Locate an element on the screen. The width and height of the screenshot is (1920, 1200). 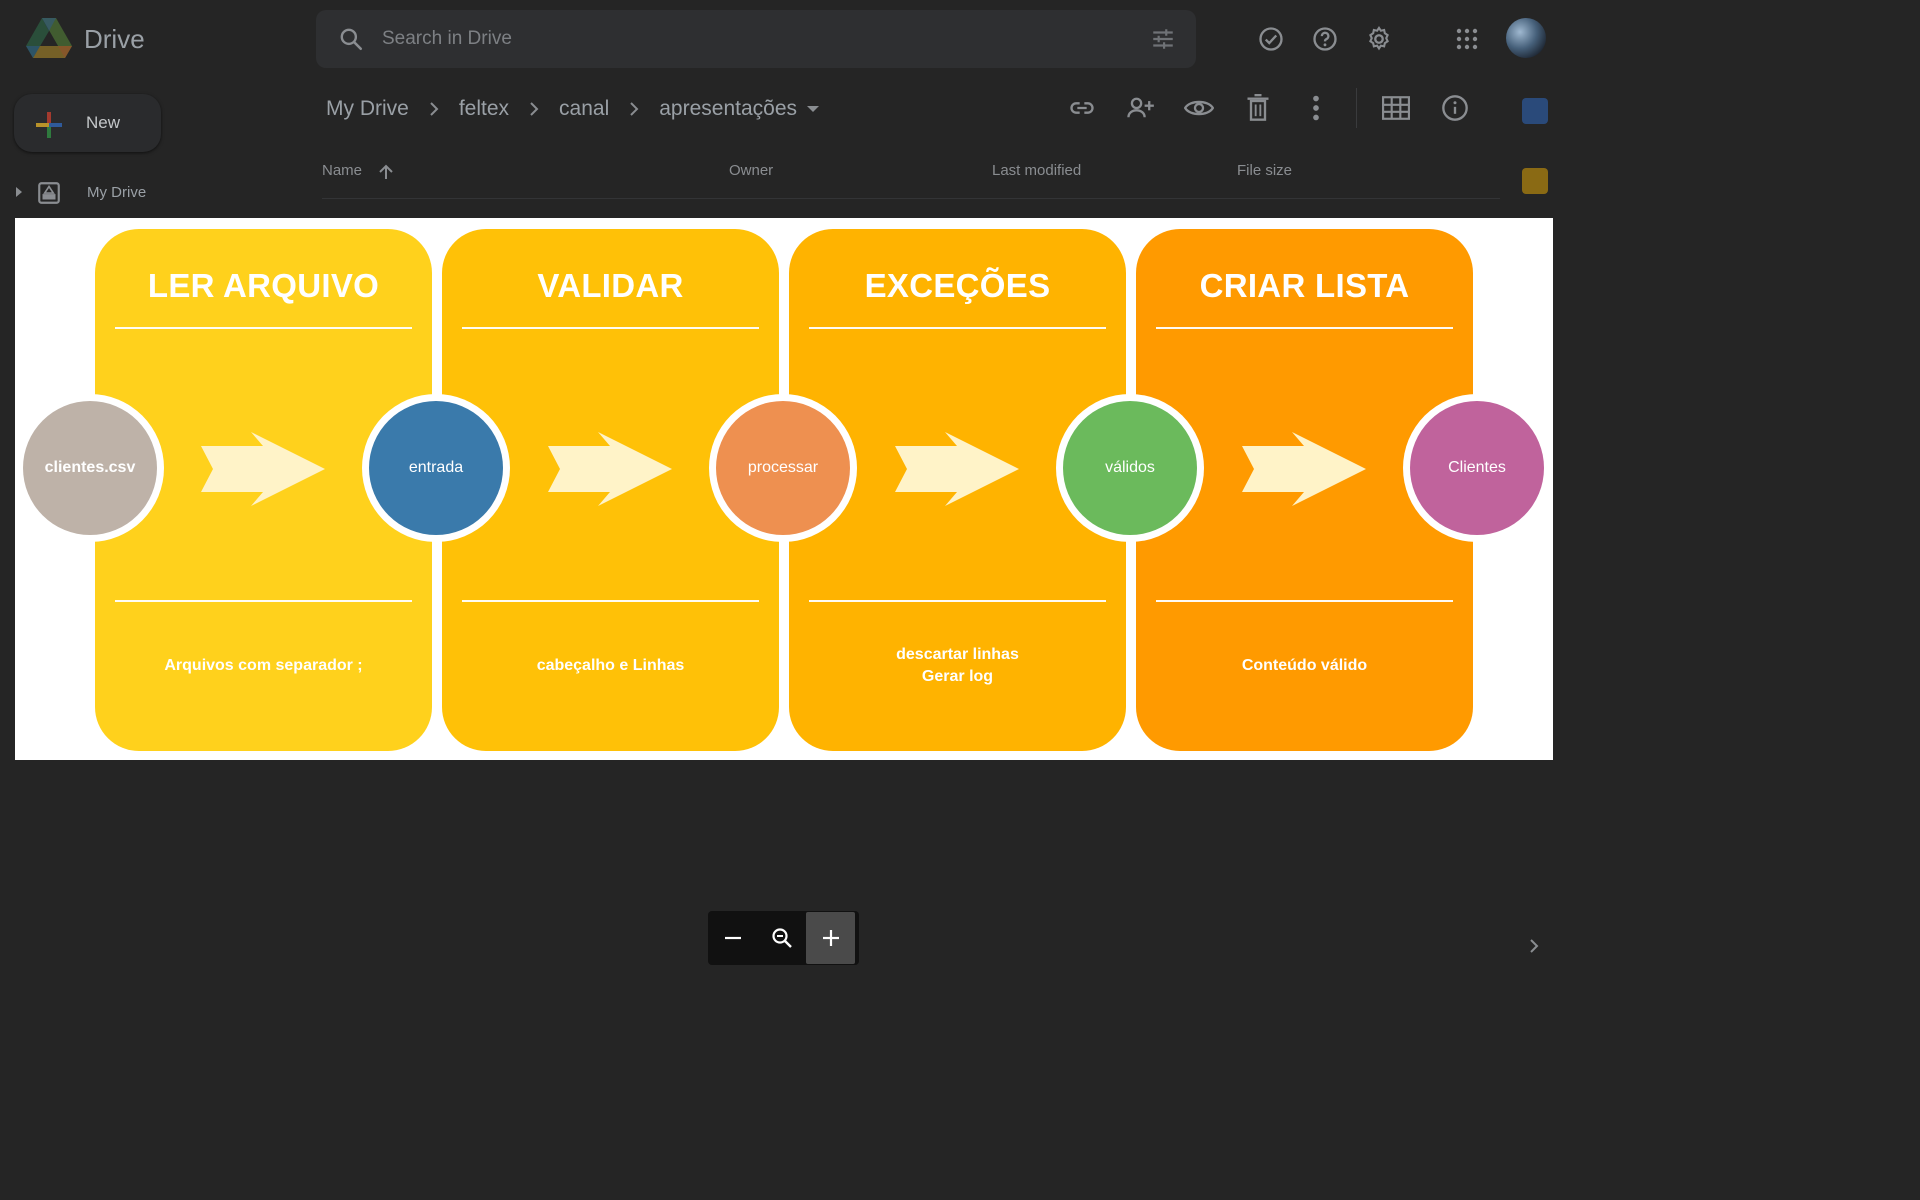
node-label: processar is located at coordinates (783, 468).